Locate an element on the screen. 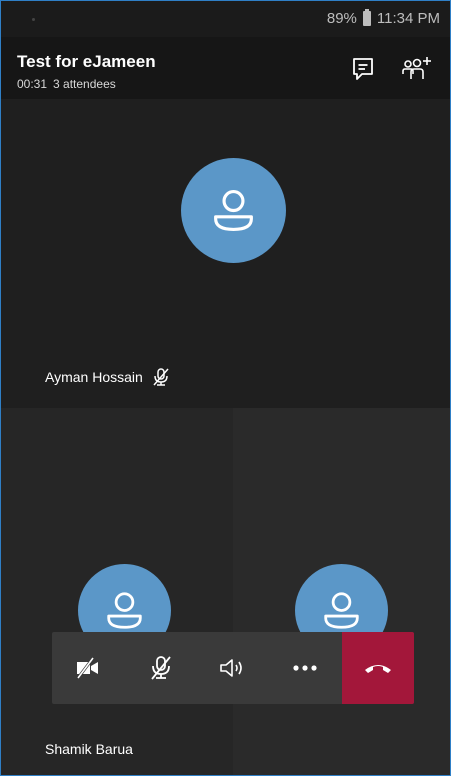 This screenshot has width=451, height=776. speaker-icon is located at coordinates (231, 668).